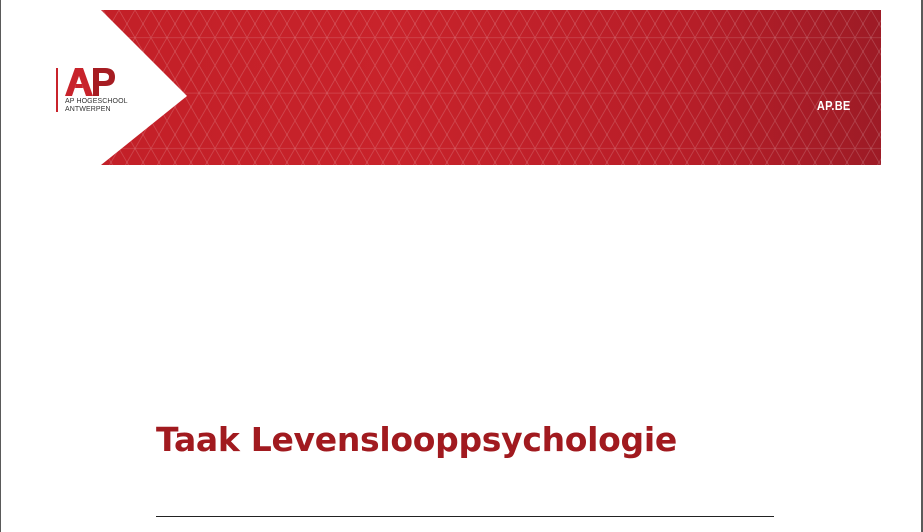 This screenshot has height=532, width=923. I want to click on document-title: Taak Levenslooppsychologie, so click(416, 439).